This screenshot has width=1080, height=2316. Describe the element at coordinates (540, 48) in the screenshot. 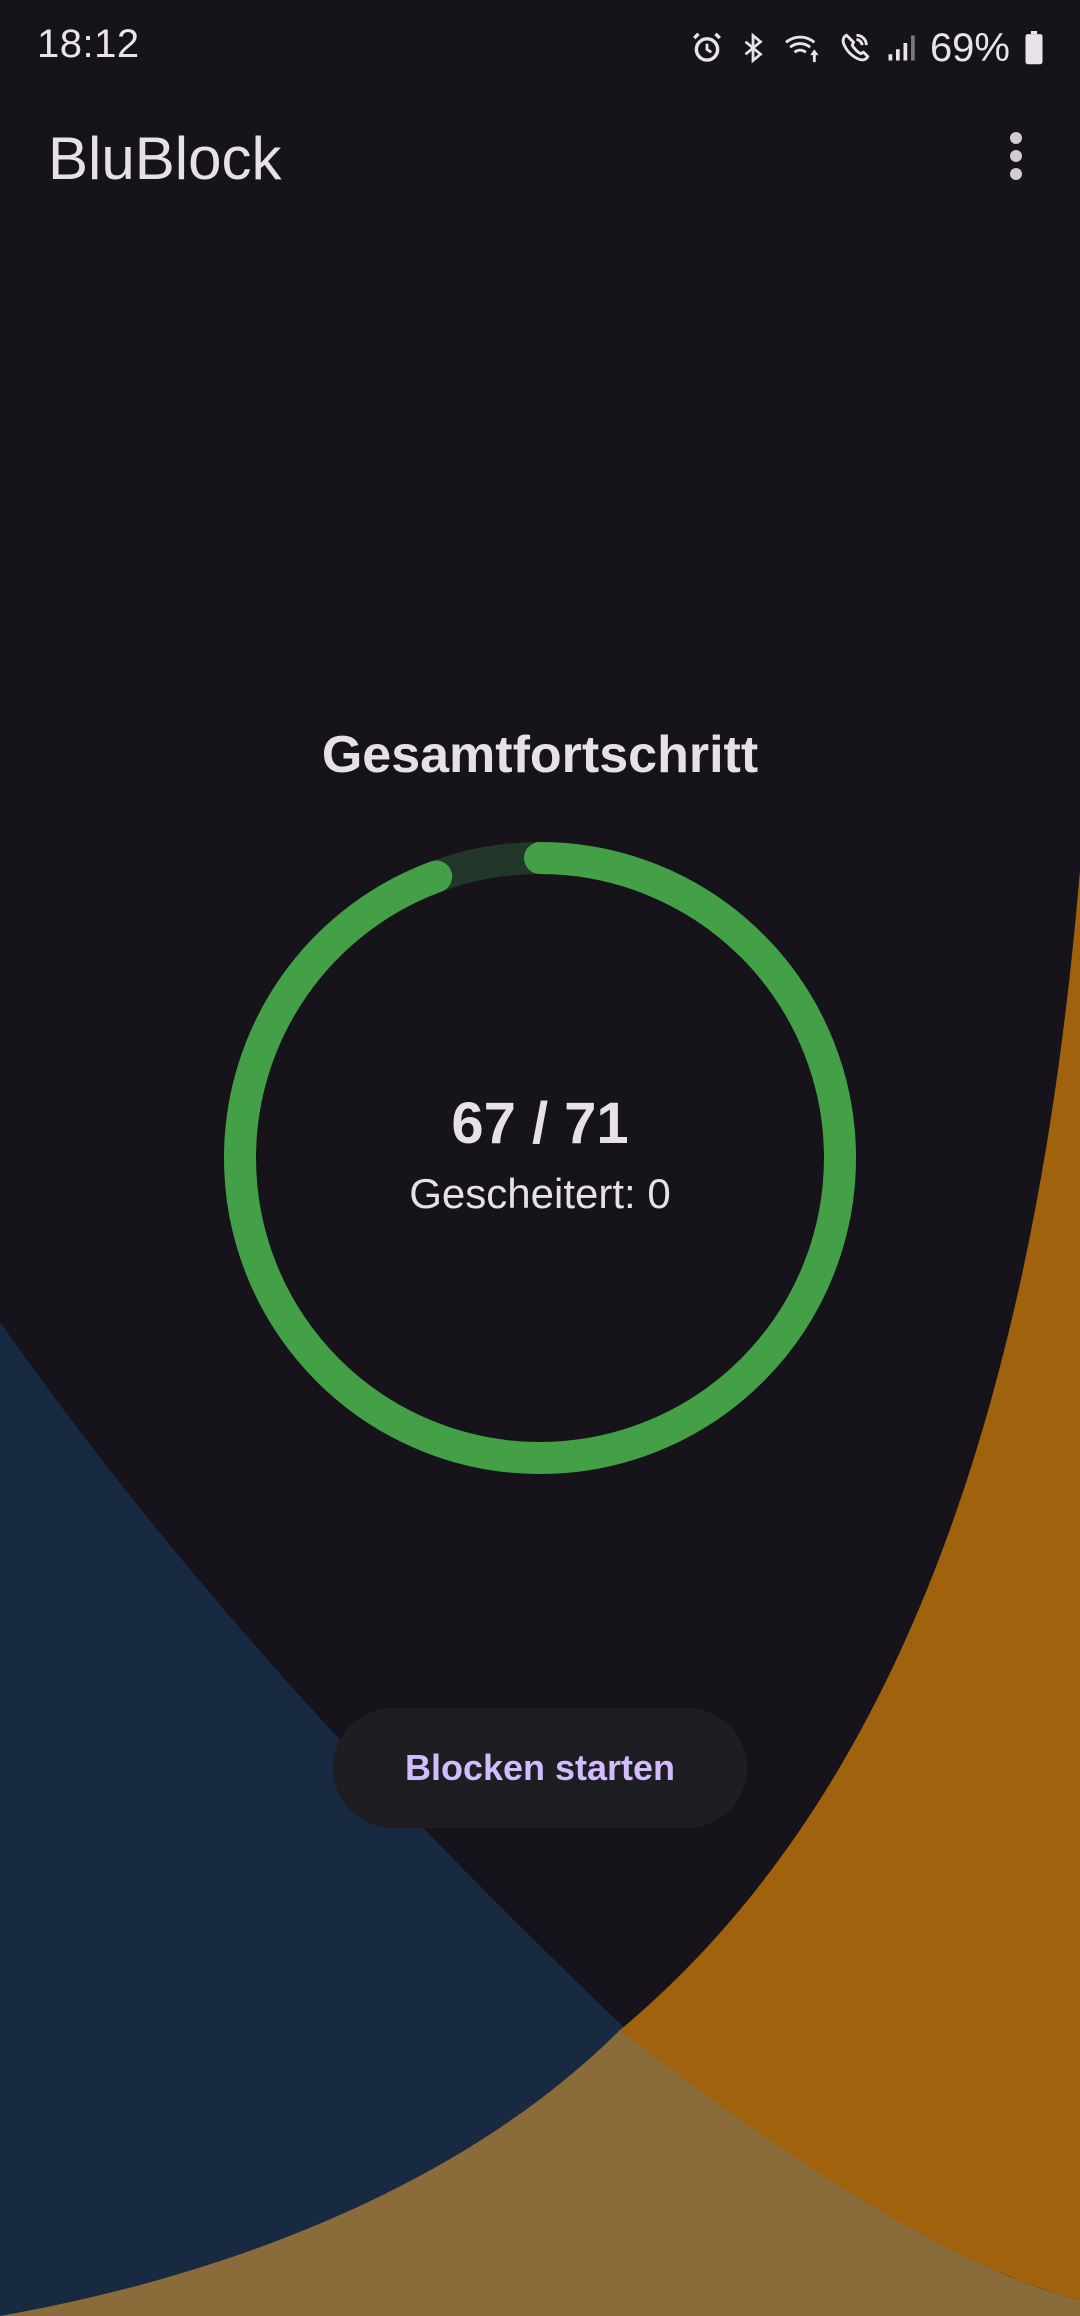

I see `status-bar: 18:12 69%` at that location.